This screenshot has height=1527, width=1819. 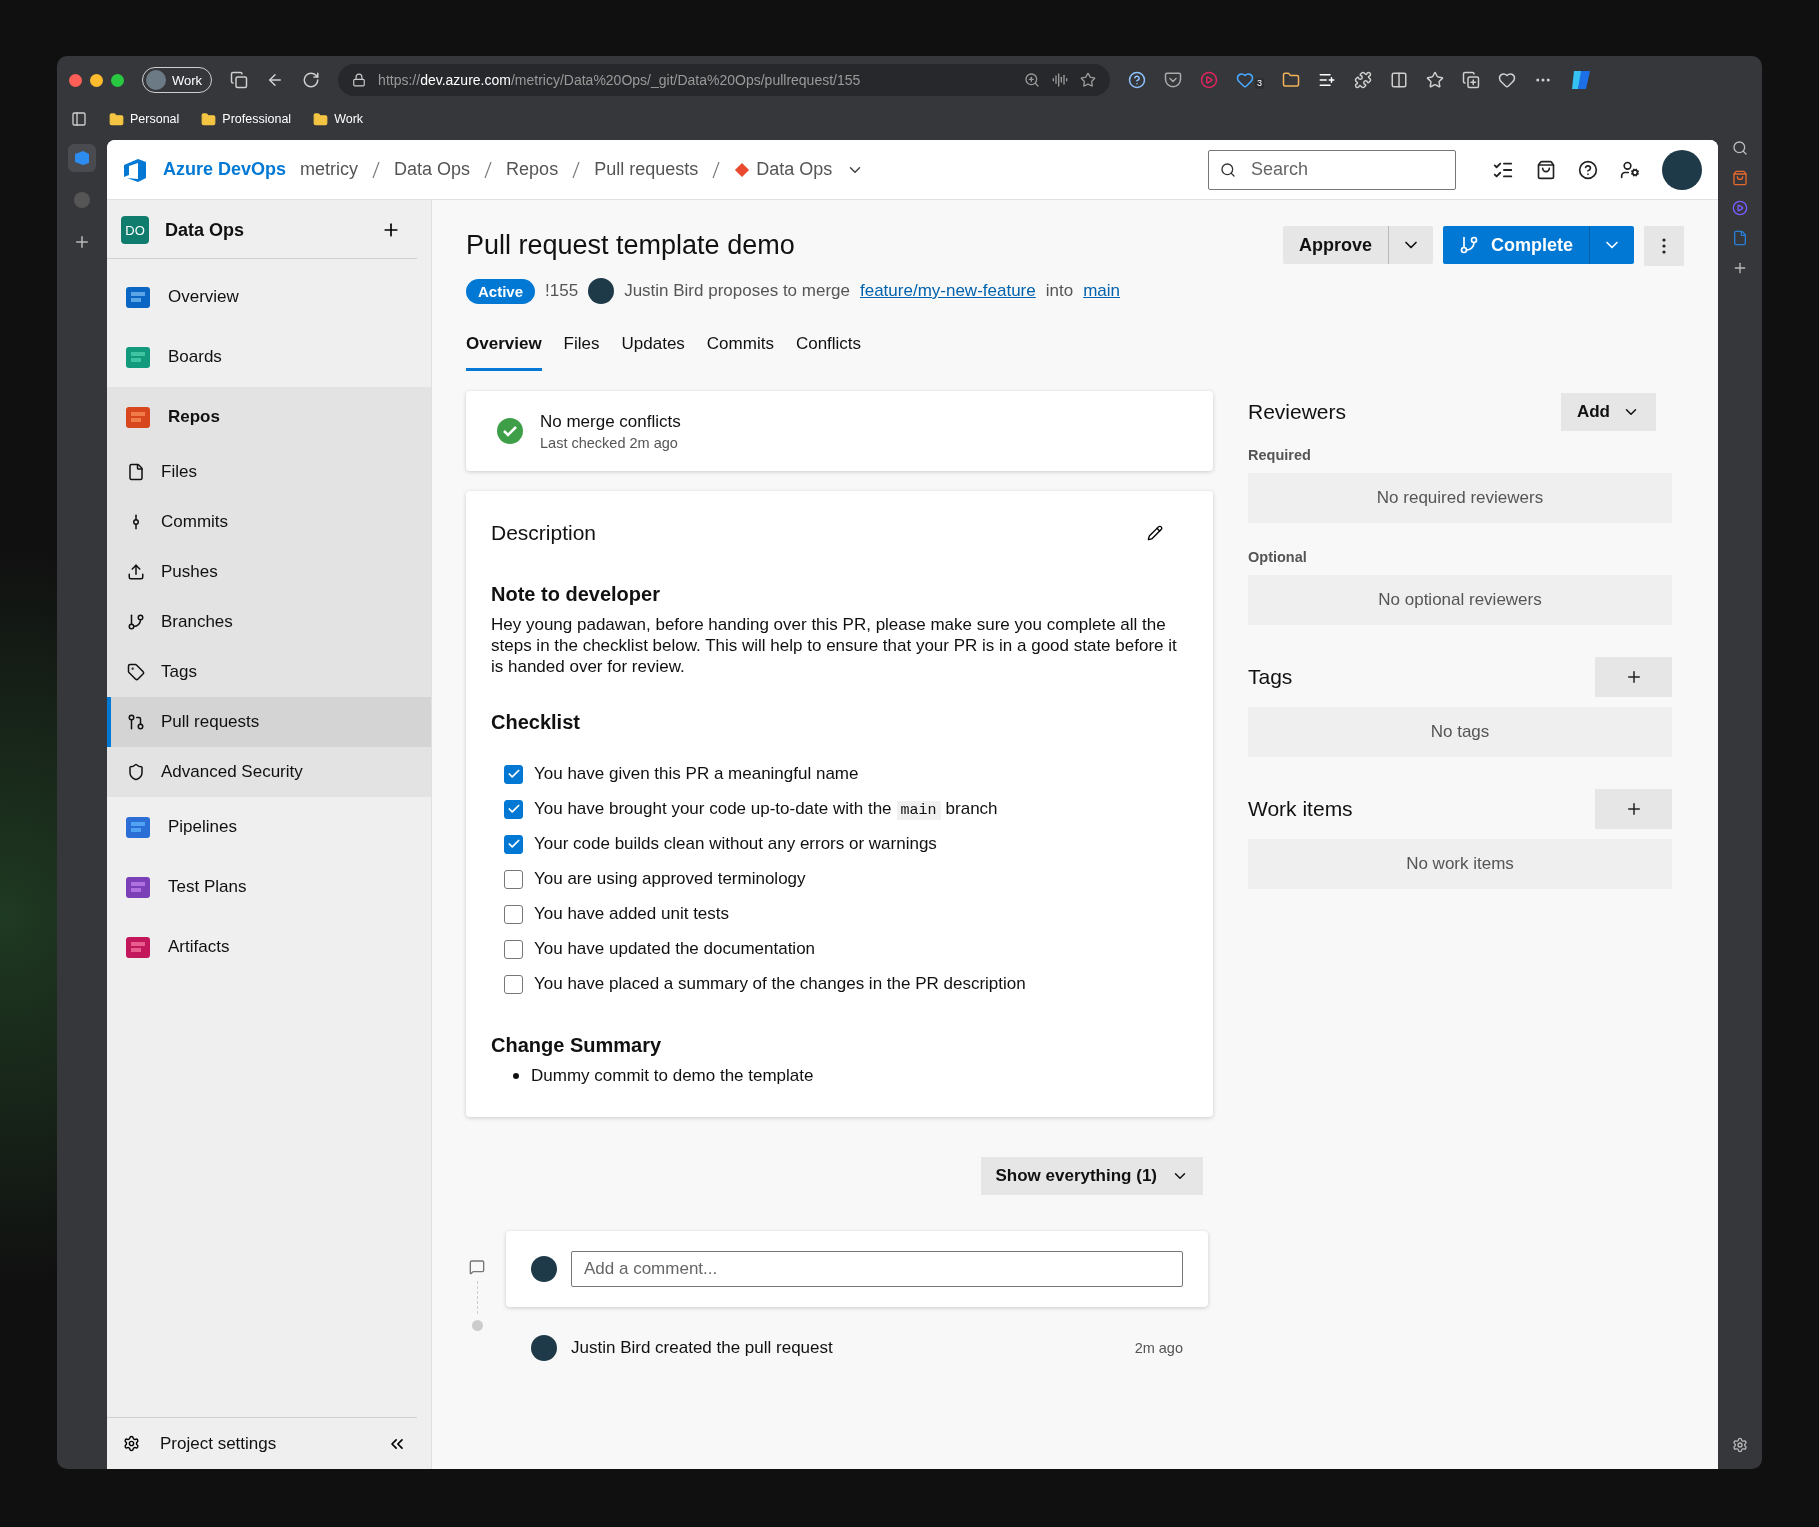 I want to click on project-settings-link: Project settings, so click(x=263, y=1443).